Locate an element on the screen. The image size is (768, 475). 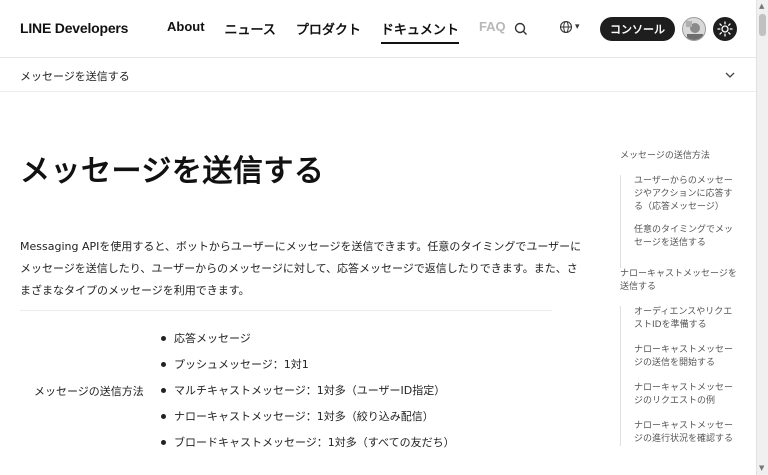
page-title: メッセージを送信する is located at coordinates (172, 171).